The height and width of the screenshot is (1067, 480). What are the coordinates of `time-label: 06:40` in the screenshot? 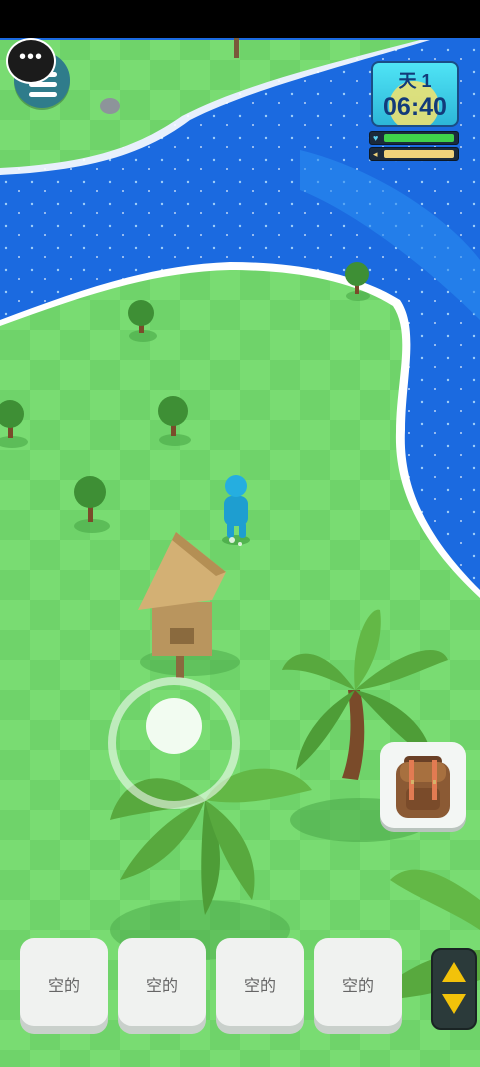 It's located at (415, 107).